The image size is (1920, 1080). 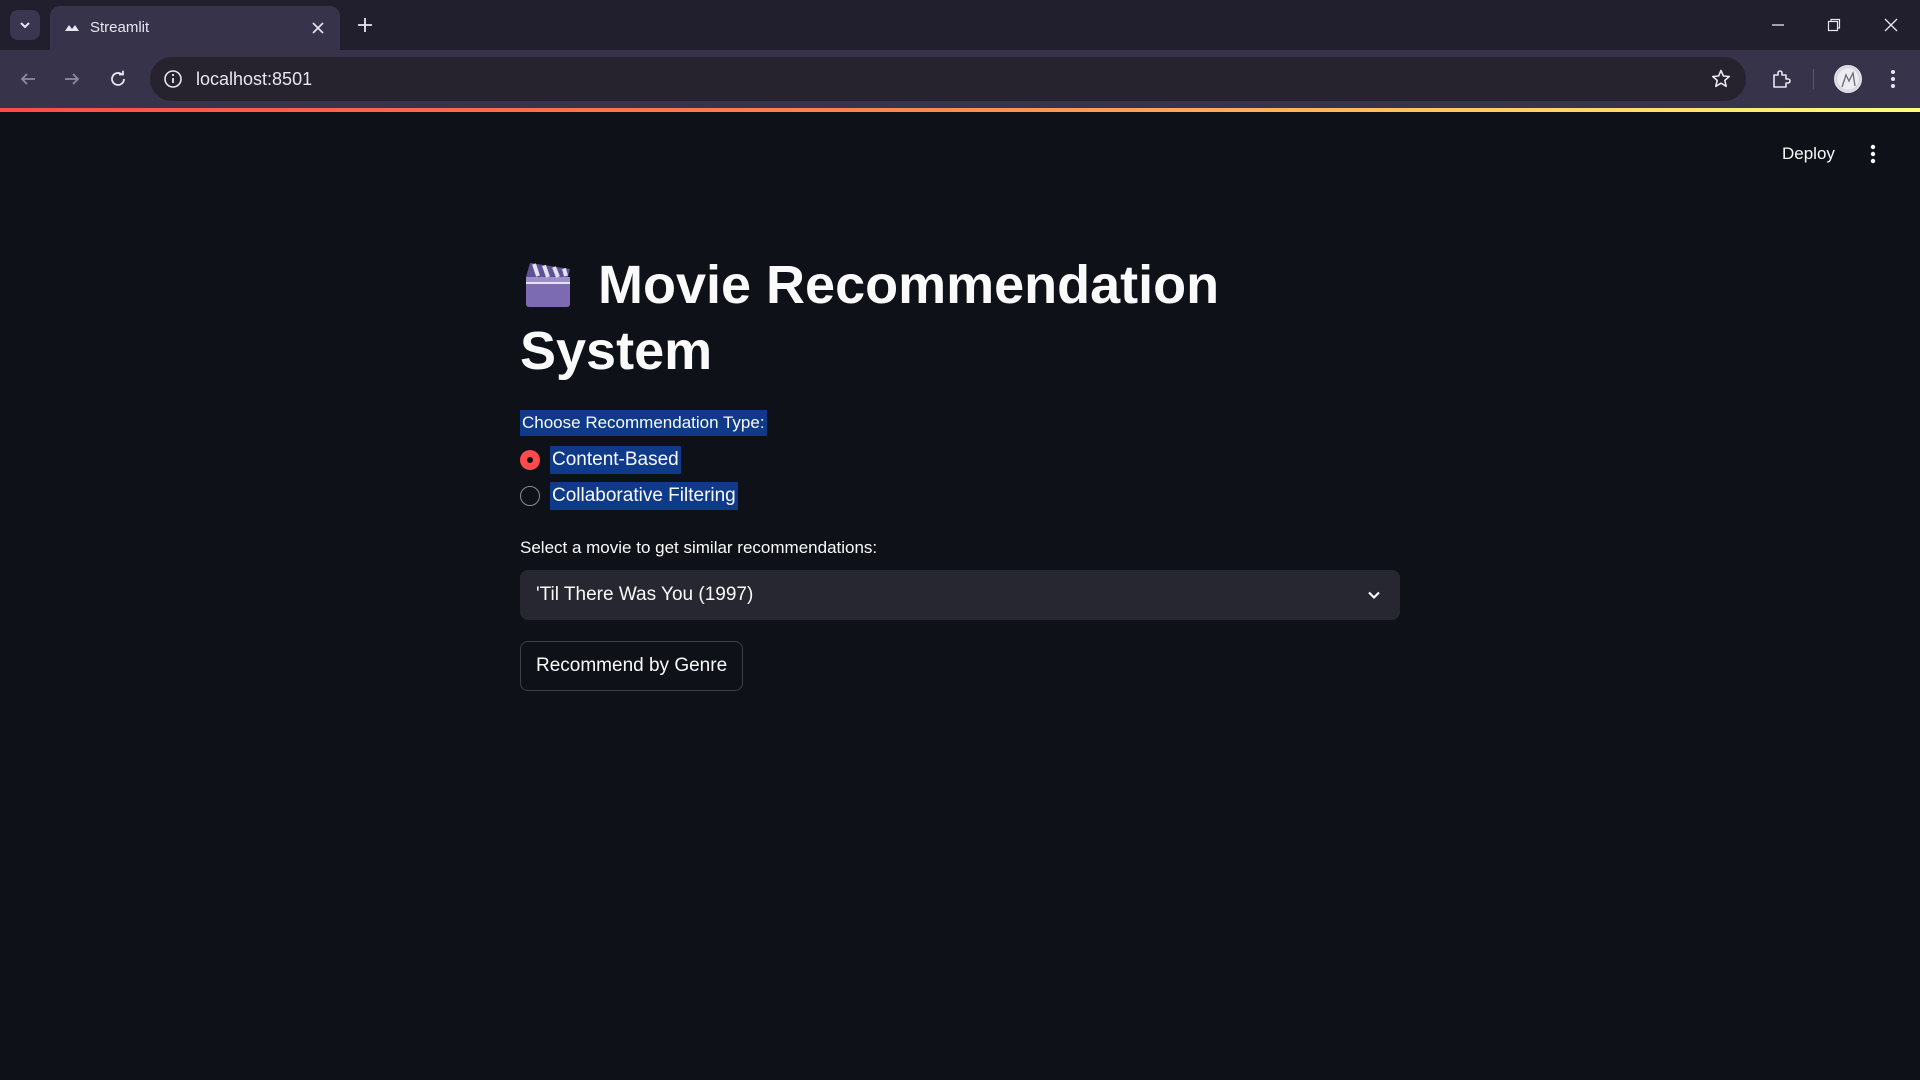 I want to click on avatar-icon, so click(x=1848, y=79).